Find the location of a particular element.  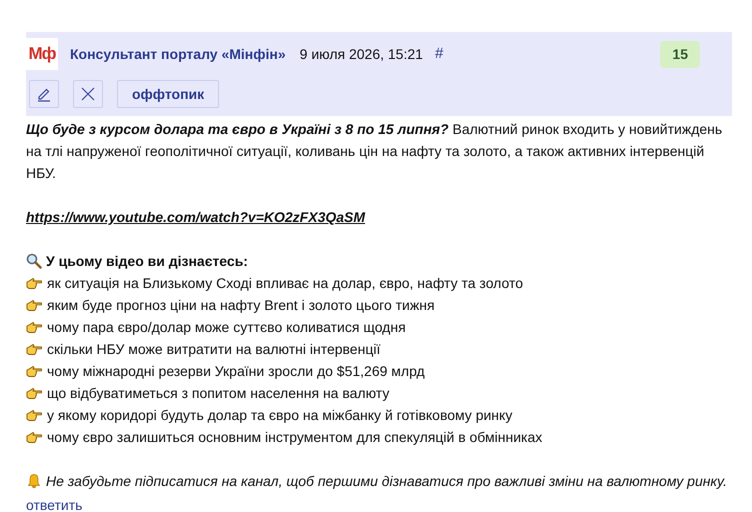

list-item: що відбуватиметься з попитом населення на валюту is located at coordinates (218, 393).